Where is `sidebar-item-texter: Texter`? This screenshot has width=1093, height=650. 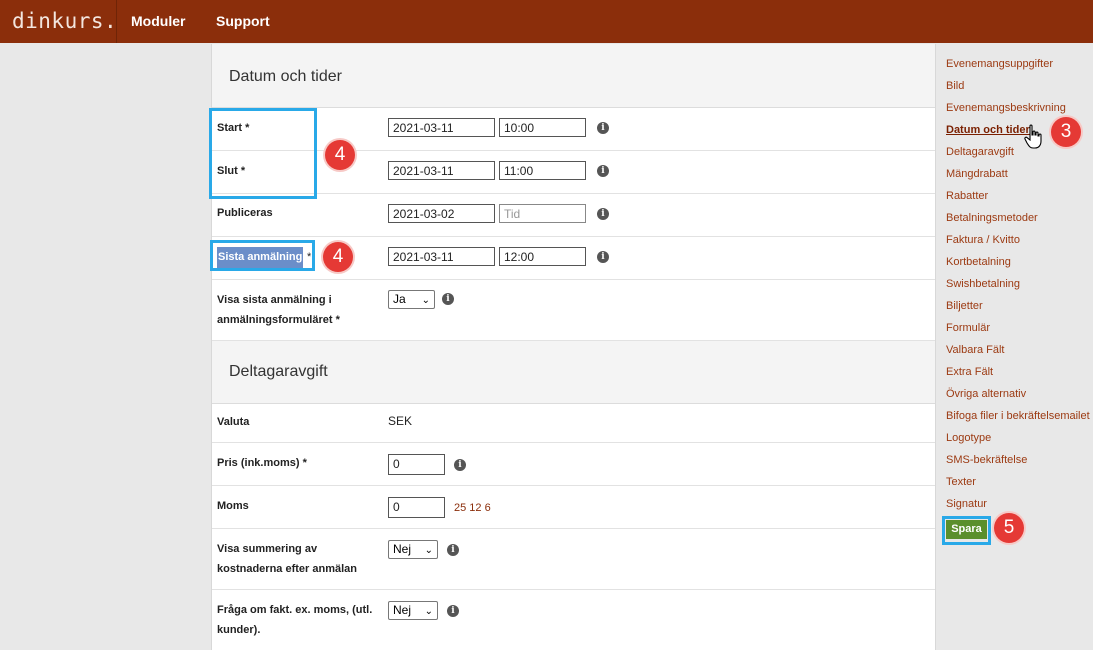 sidebar-item-texter: Texter is located at coordinates (961, 482).